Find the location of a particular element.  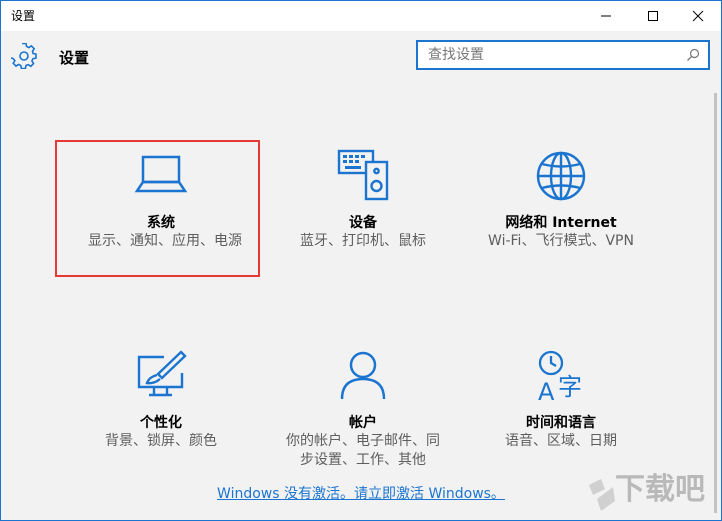

tile-system: 系统 显示、通知、应用、电源 is located at coordinates (161, 214).